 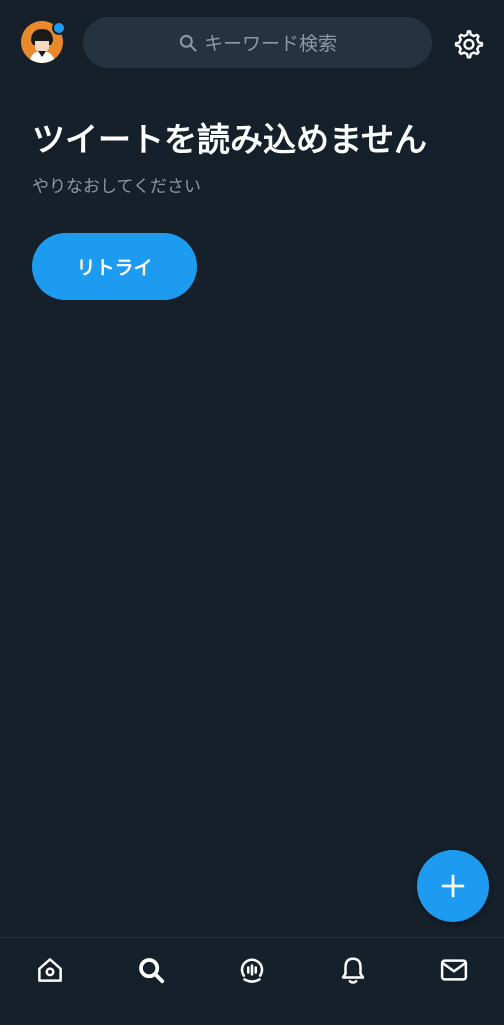 What do you see at coordinates (453, 970) in the screenshot?
I see `mail-icon` at bounding box center [453, 970].